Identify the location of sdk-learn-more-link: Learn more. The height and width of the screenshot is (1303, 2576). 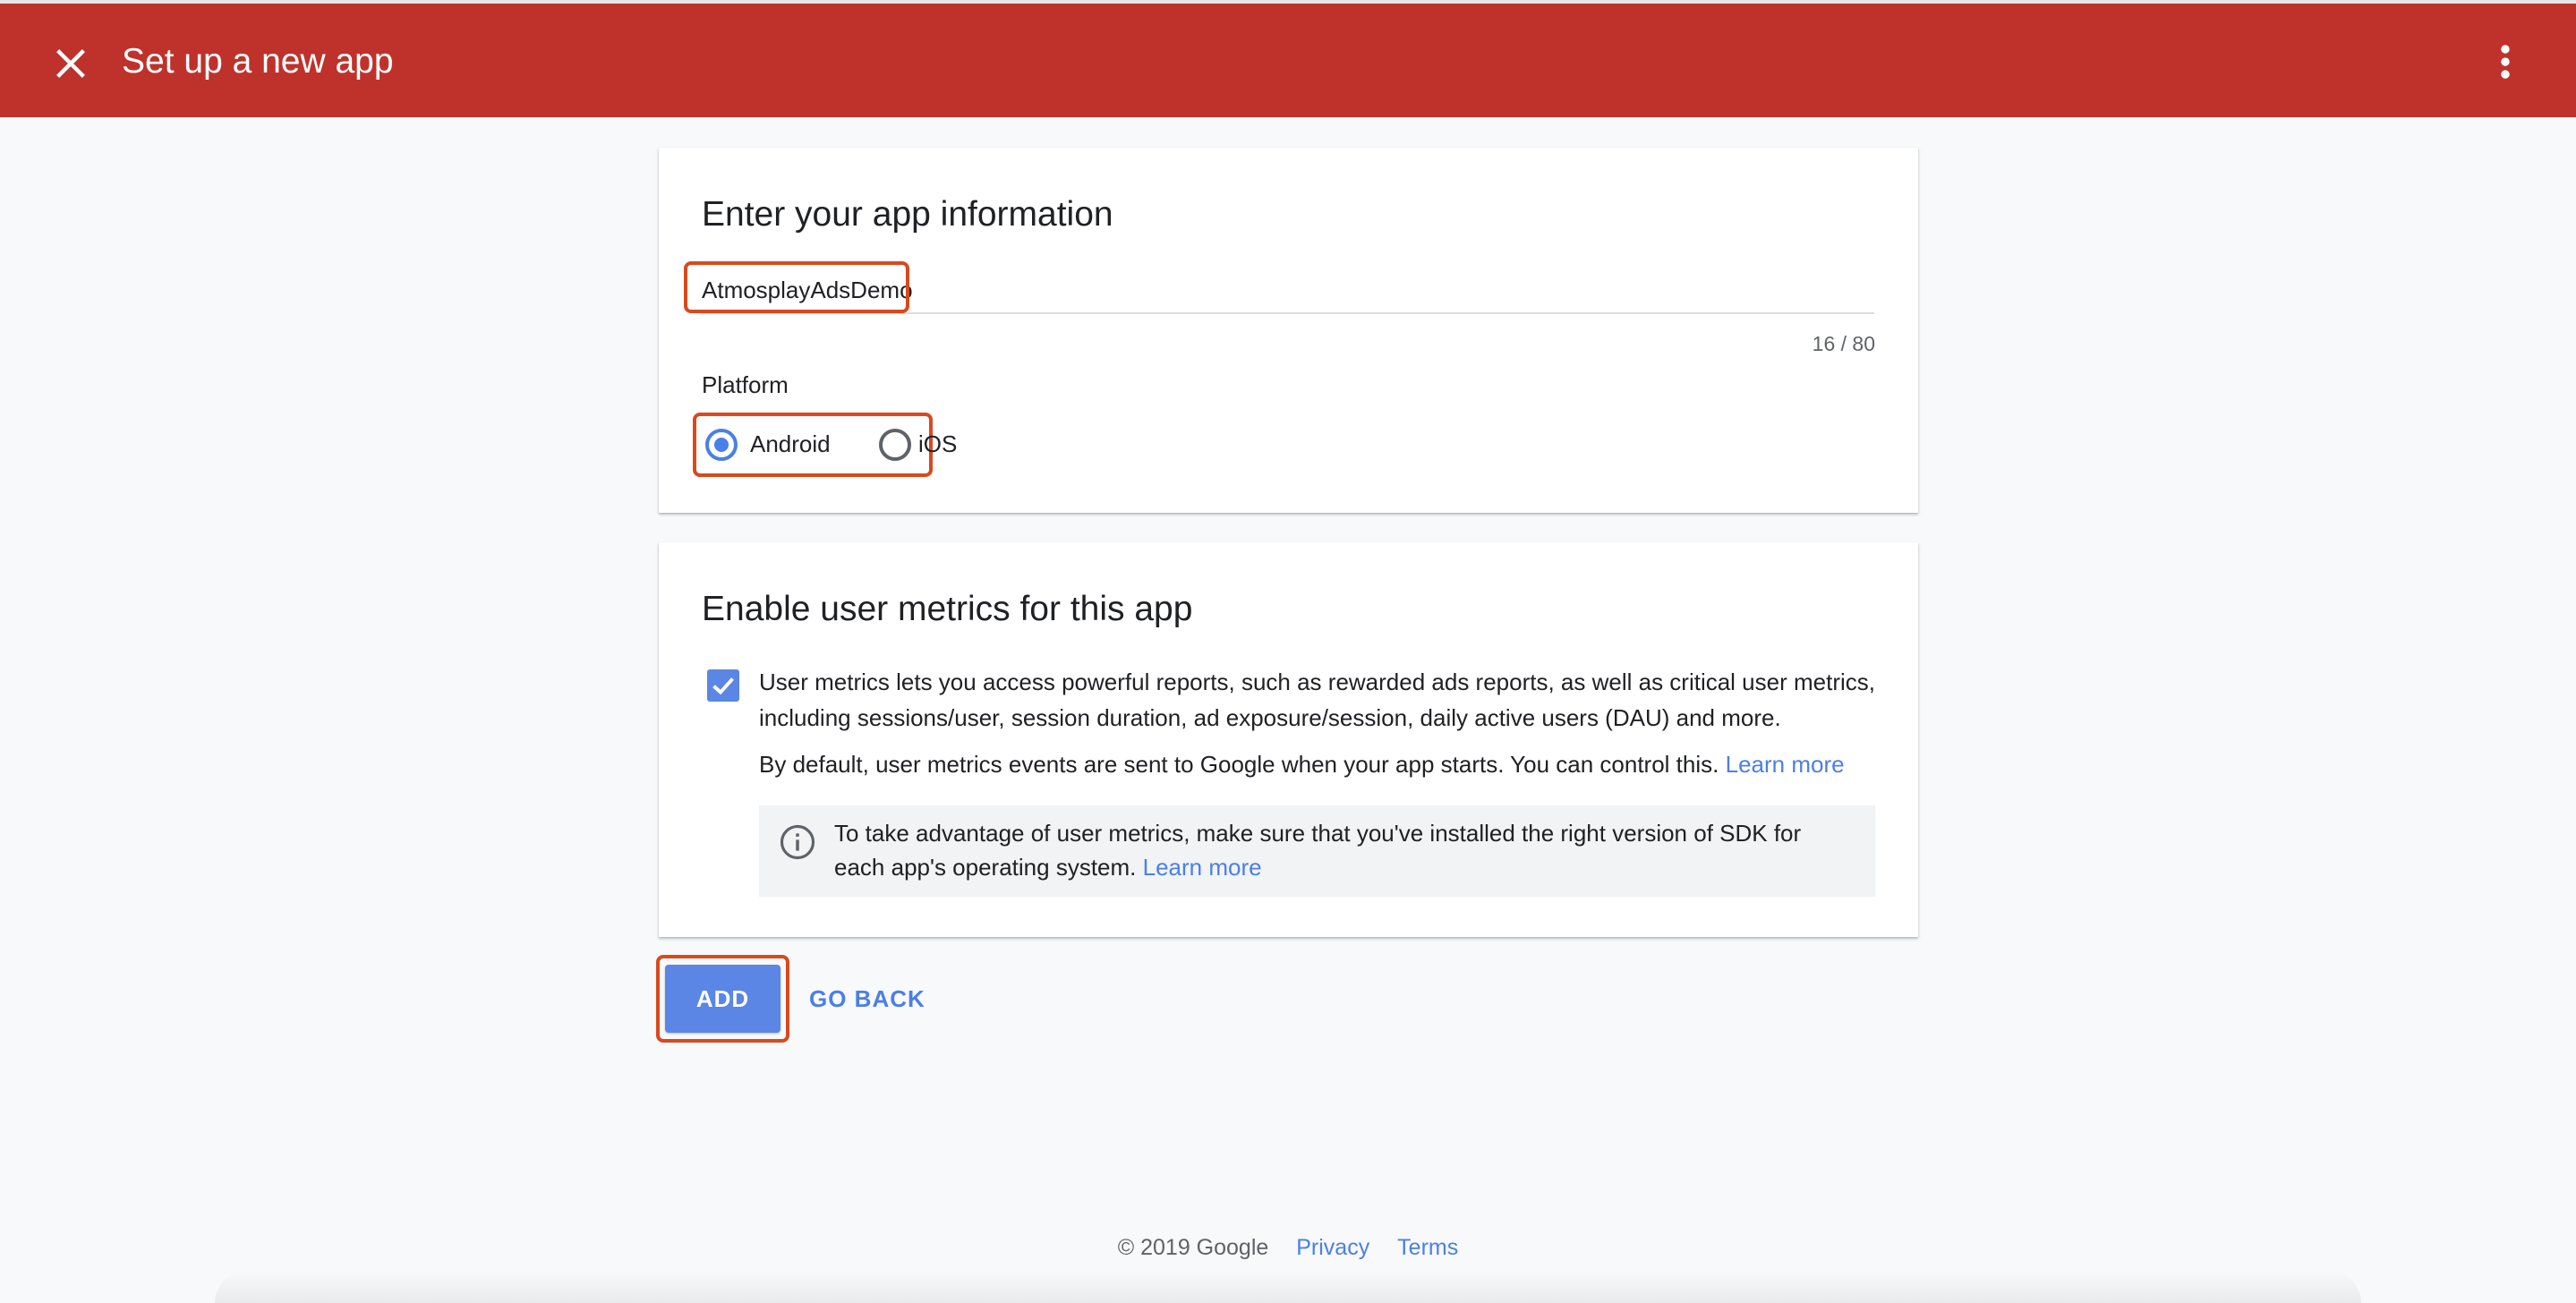
(1202, 867).